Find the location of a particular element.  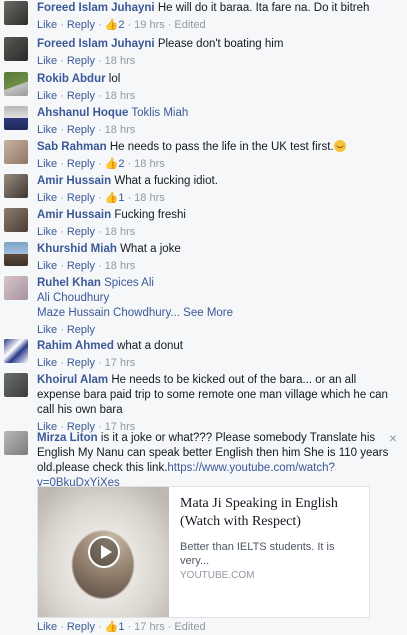

comment-text: lol is located at coordinates (114, 79).